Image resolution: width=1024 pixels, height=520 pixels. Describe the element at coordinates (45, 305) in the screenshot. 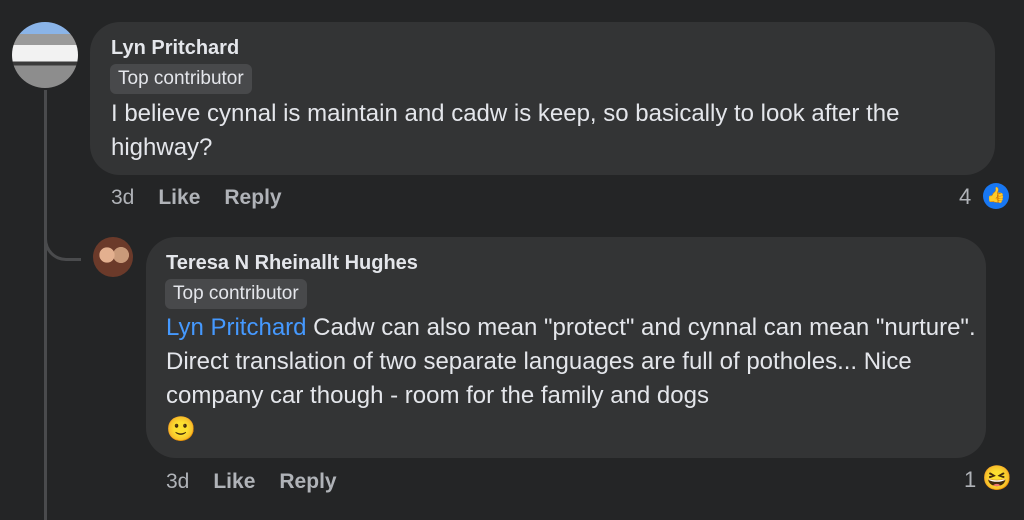

I see `thread-line` at that location.